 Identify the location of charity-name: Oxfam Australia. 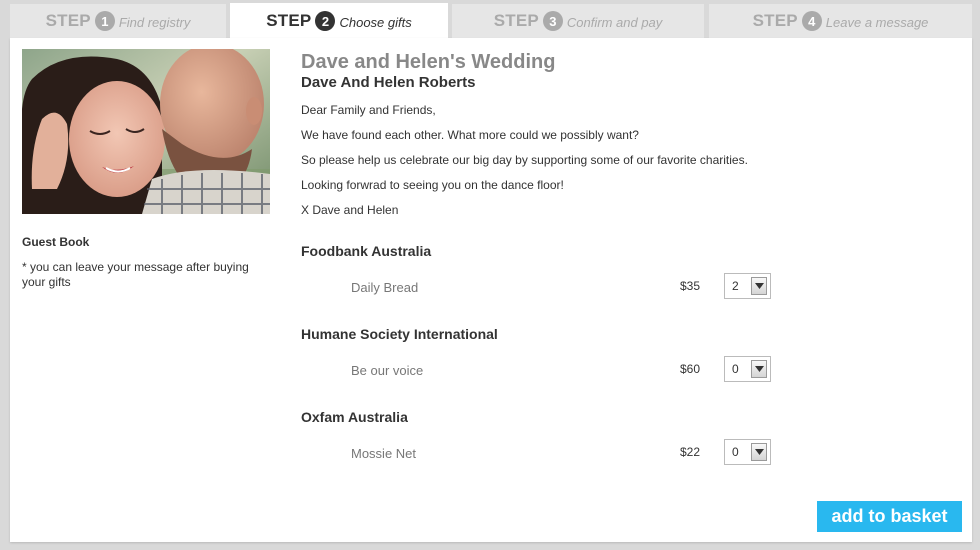
(354, 417).